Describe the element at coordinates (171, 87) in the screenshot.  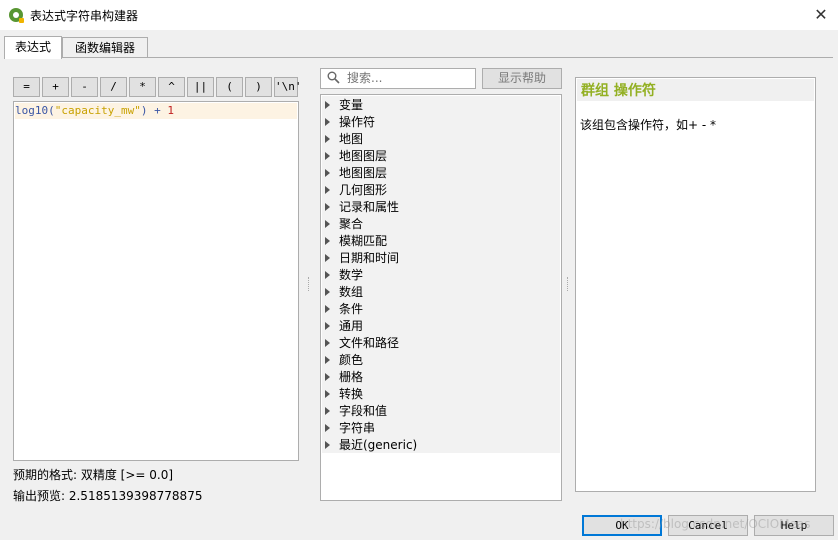
I see `operator-power-button: ^` at that location.